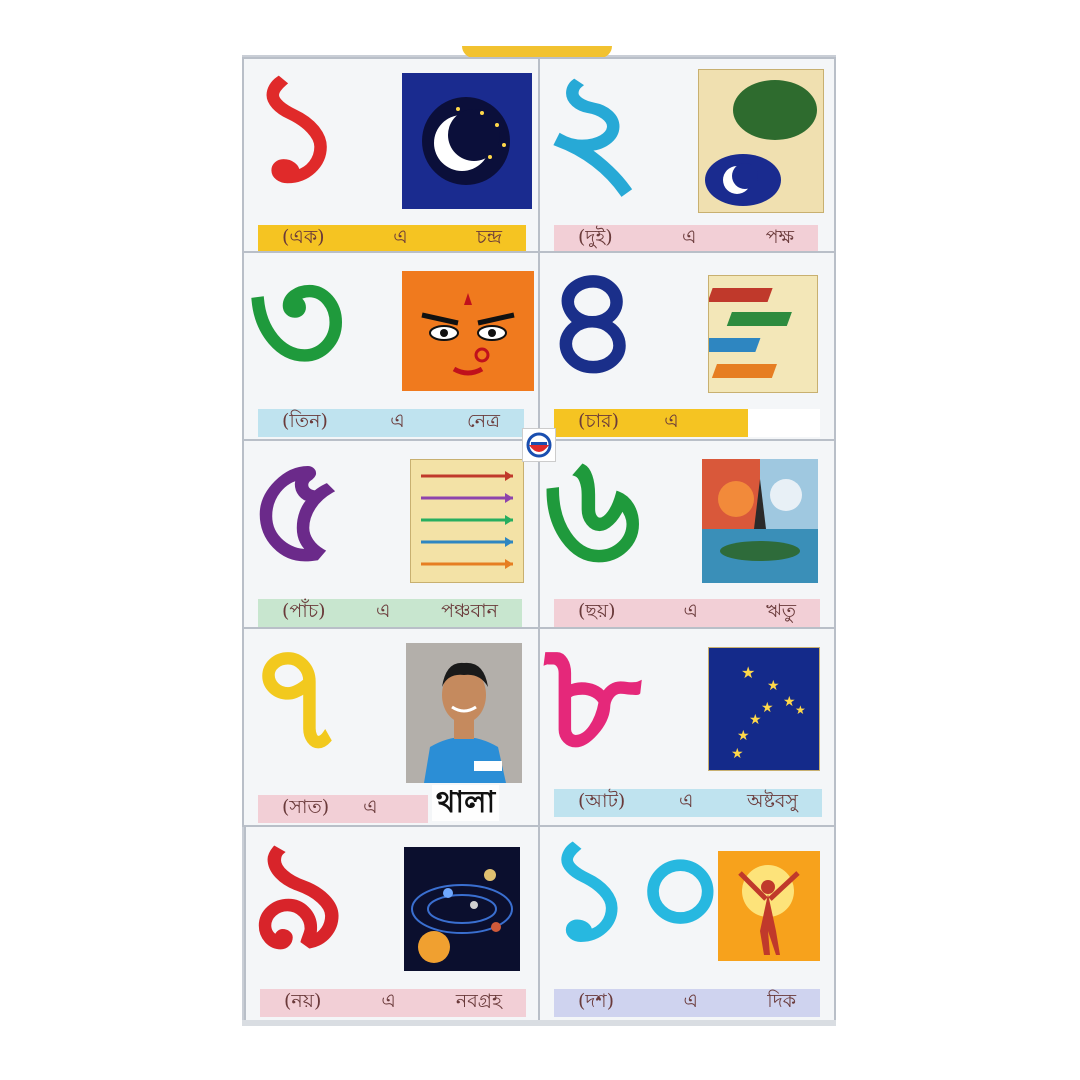 The height and width of the screenshot is (1080, 1080). I want to click on logo-icon, so click(539, 445).